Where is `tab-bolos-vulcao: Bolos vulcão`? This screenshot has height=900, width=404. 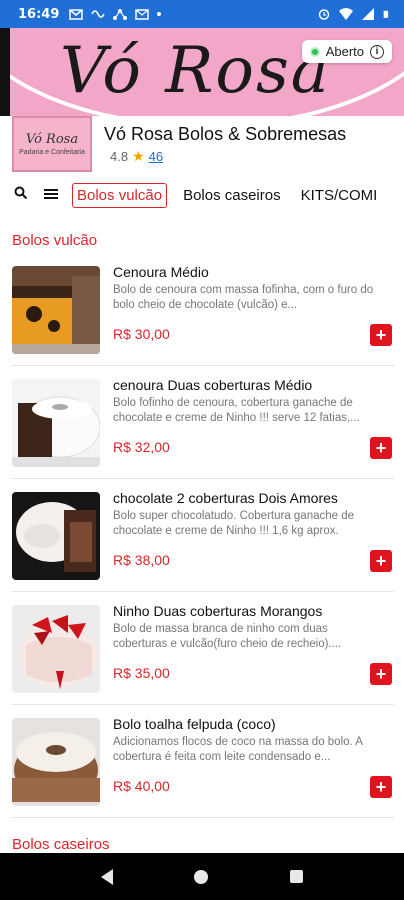
tab-bolos-vulcao: Bolos vulcão is located at coordinates (120, 195).